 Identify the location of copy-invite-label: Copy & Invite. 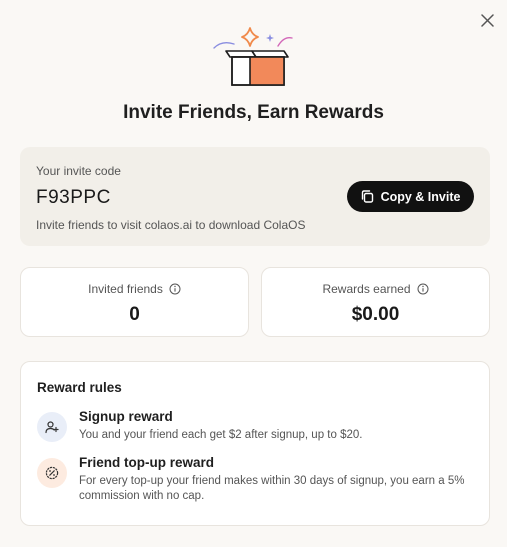
(420, 196).